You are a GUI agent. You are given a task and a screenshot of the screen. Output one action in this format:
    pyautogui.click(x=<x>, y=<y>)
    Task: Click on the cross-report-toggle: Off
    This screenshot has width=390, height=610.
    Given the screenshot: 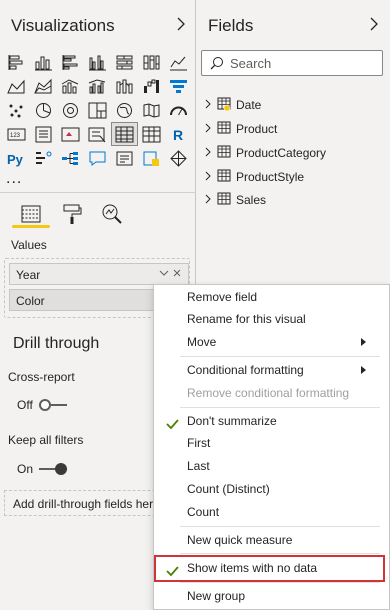 What is the action you would take?
    pyautogui.click(x=42, y=405)
    